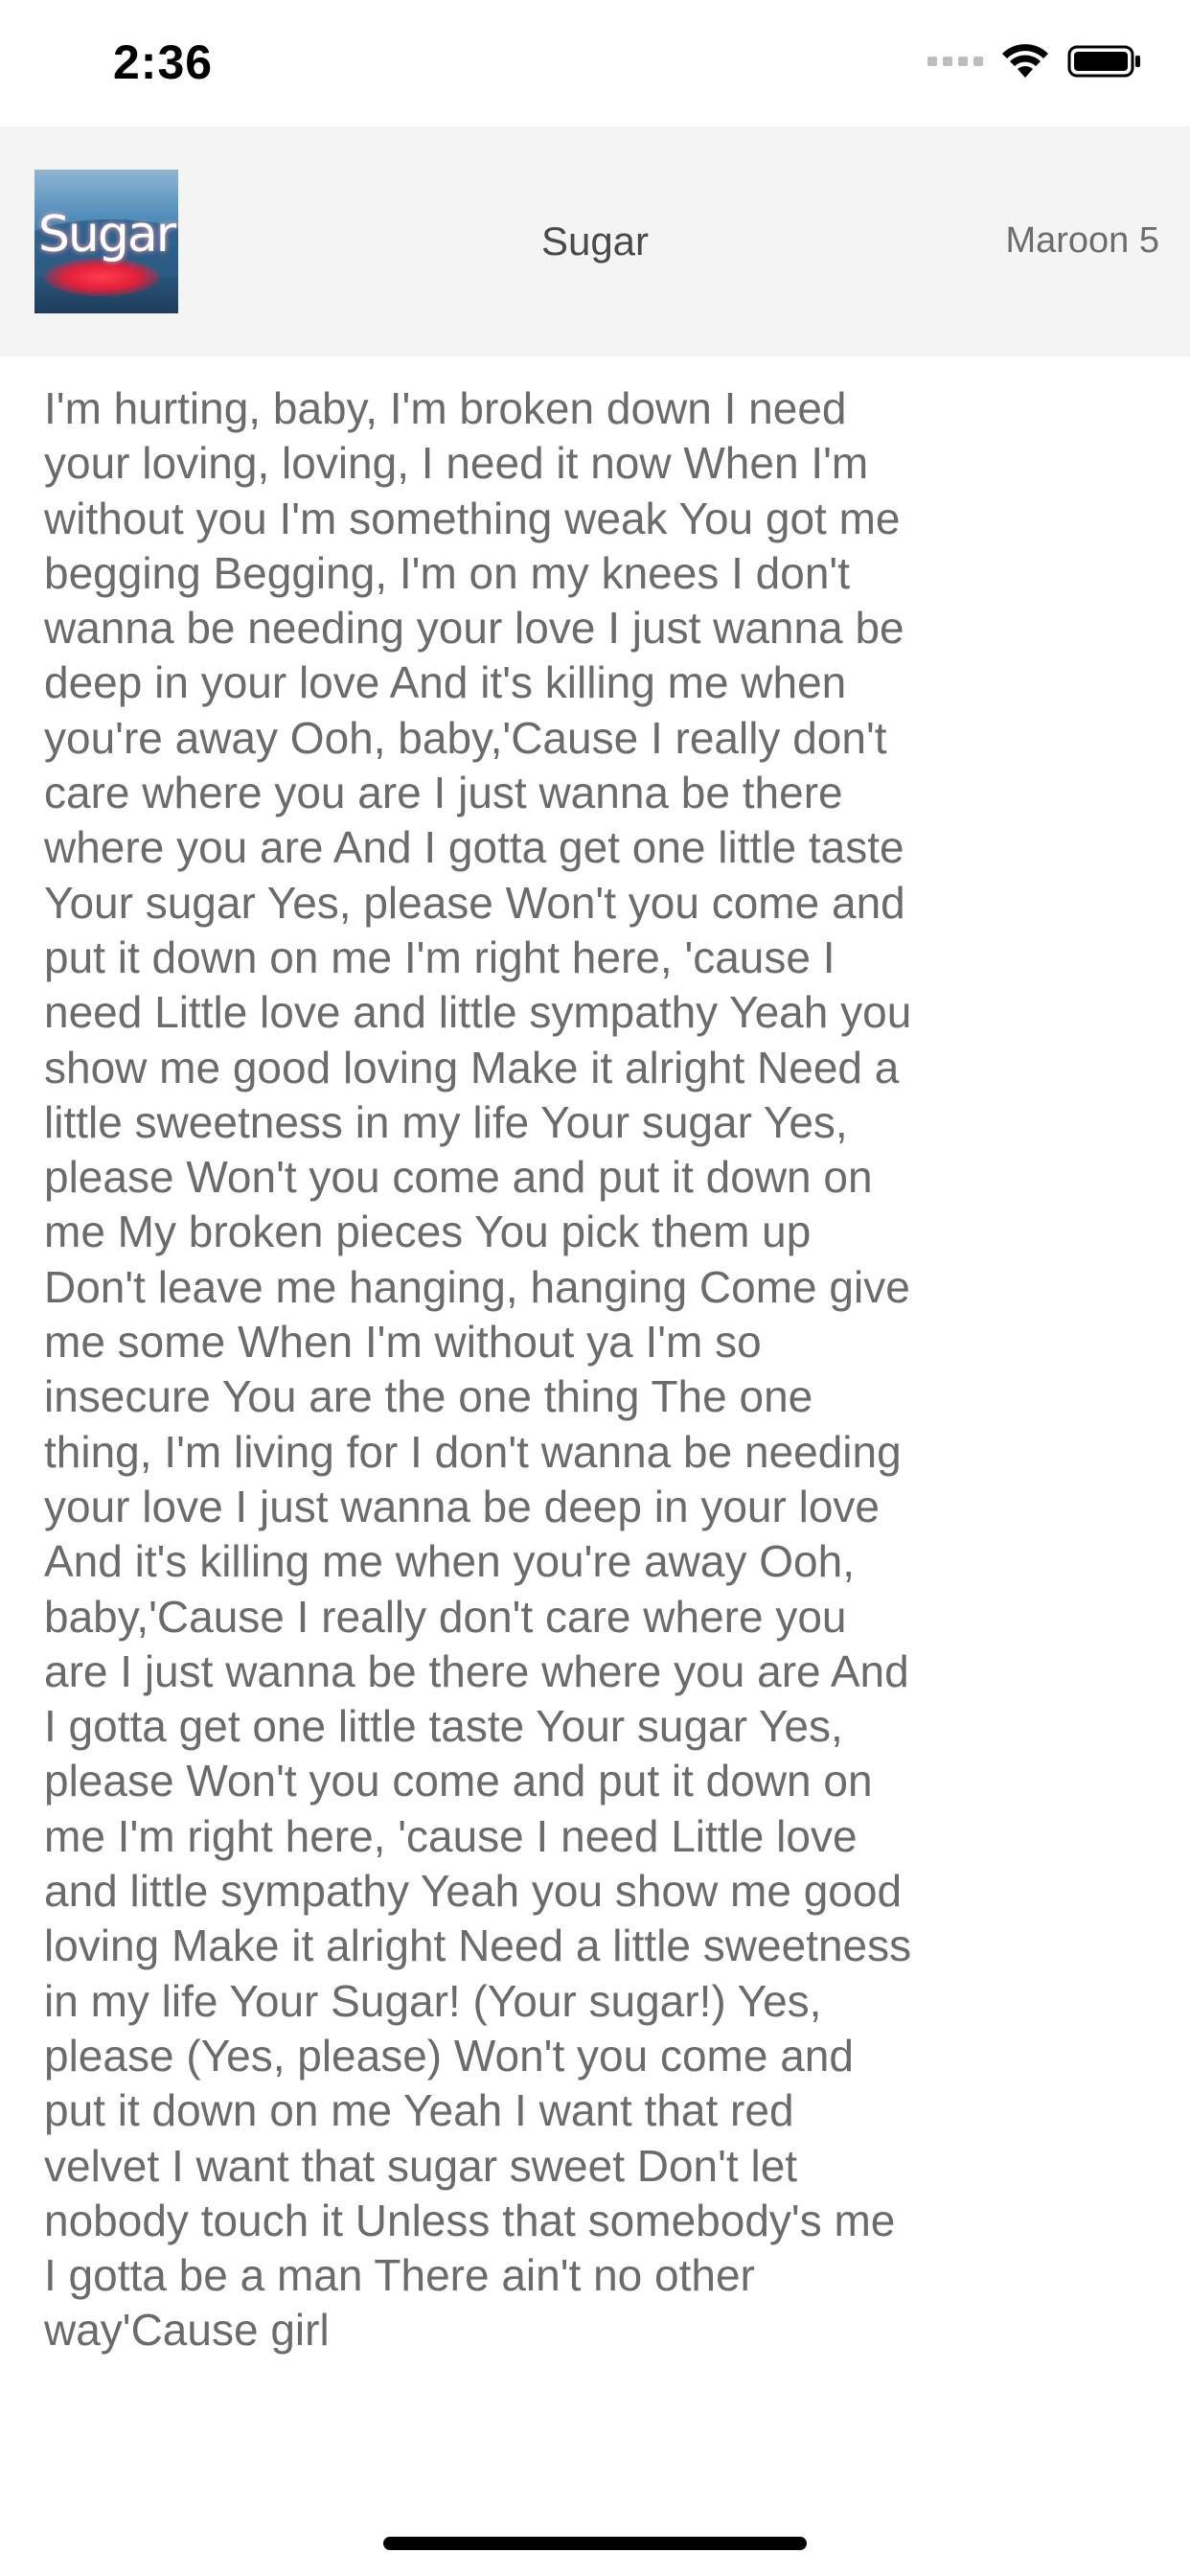 This screenshot has height=2576, width=1190. Describe the element at coordinates (595, 241) in the screenshot. I see `song-header: Sugar Sugar Maroon 5` at that location.